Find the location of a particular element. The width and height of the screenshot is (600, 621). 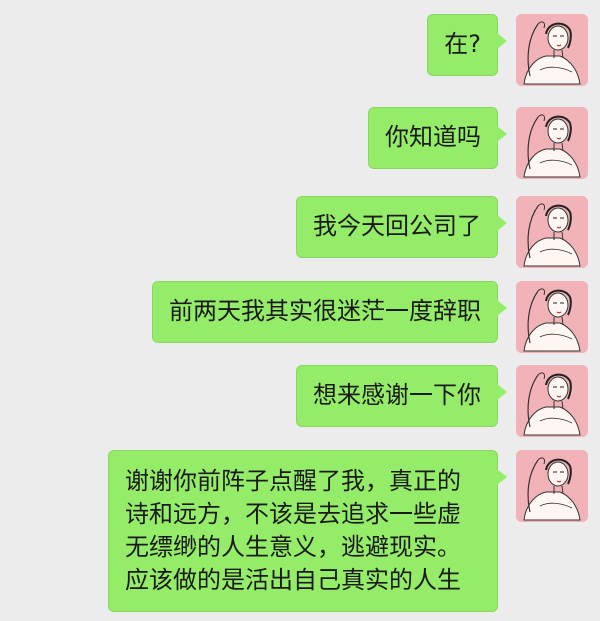

message-bubble: 我今天回公司了 is located at coordinates (401, 227).